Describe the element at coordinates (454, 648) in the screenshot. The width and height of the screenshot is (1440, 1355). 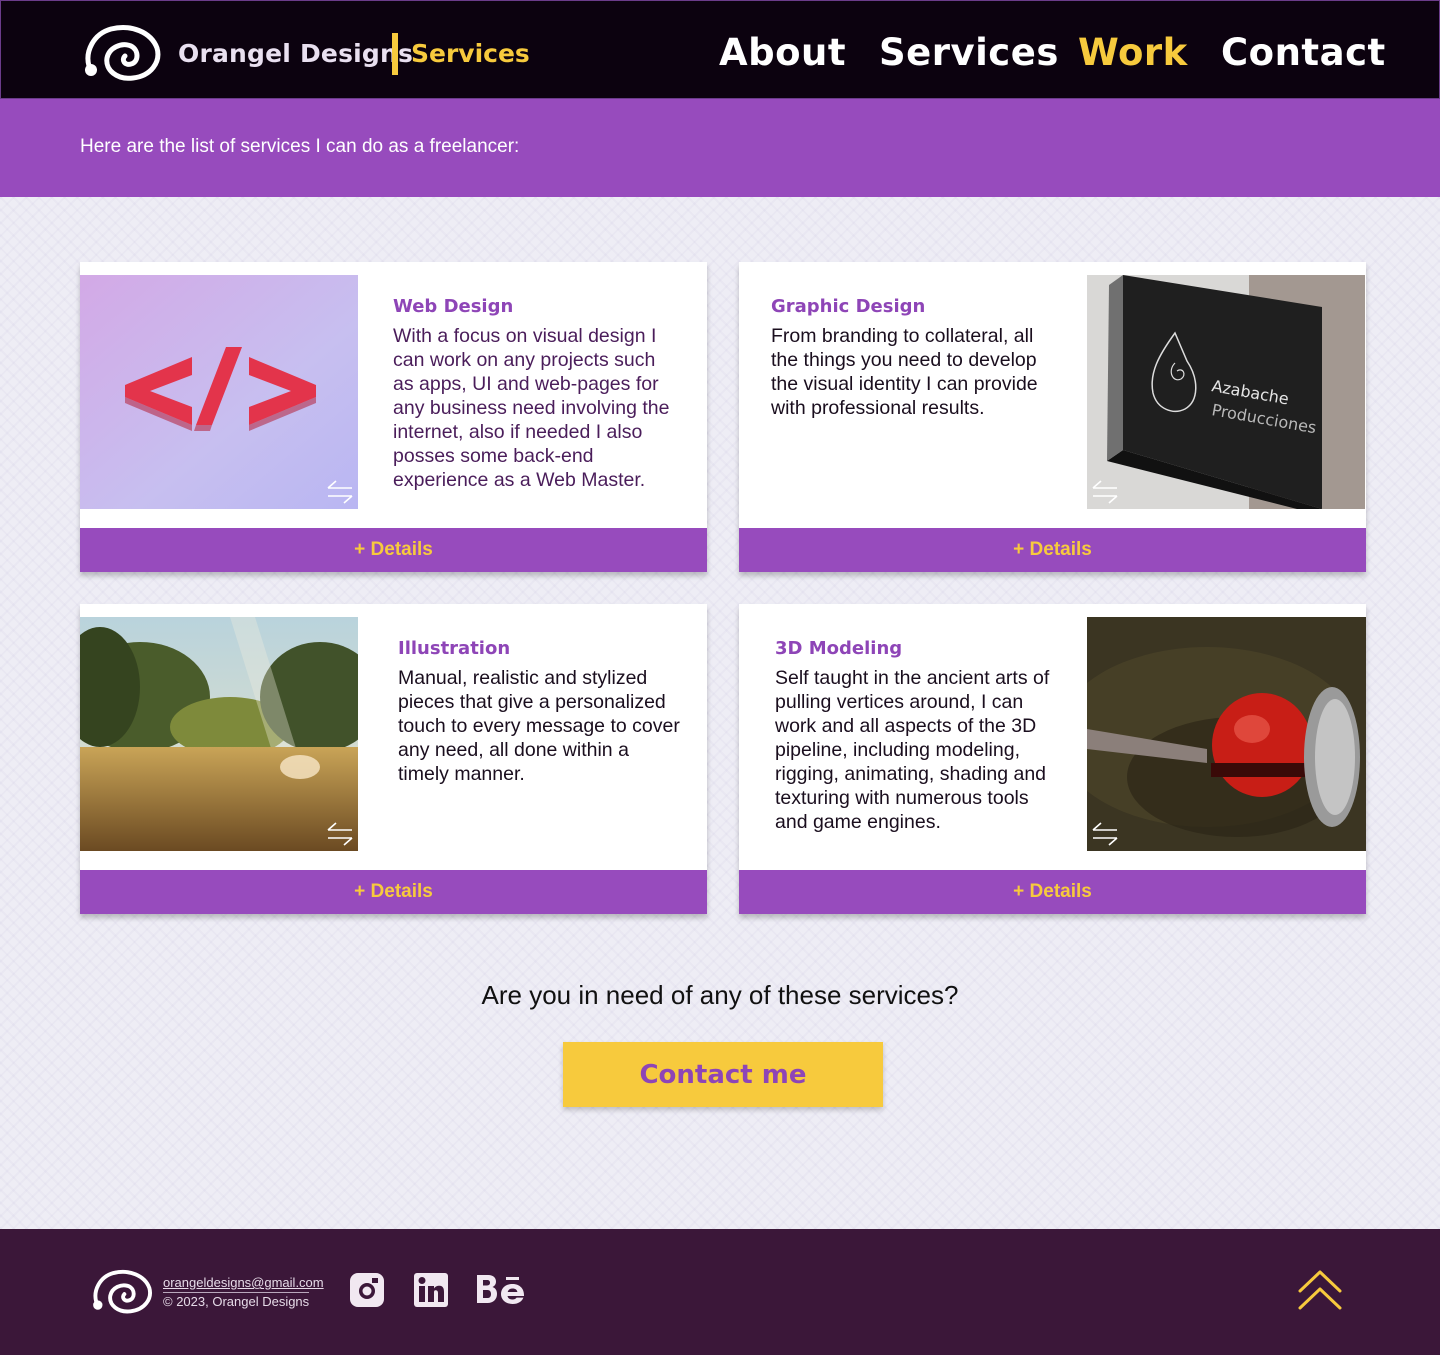
I see `service-title: Illustration` at that location.